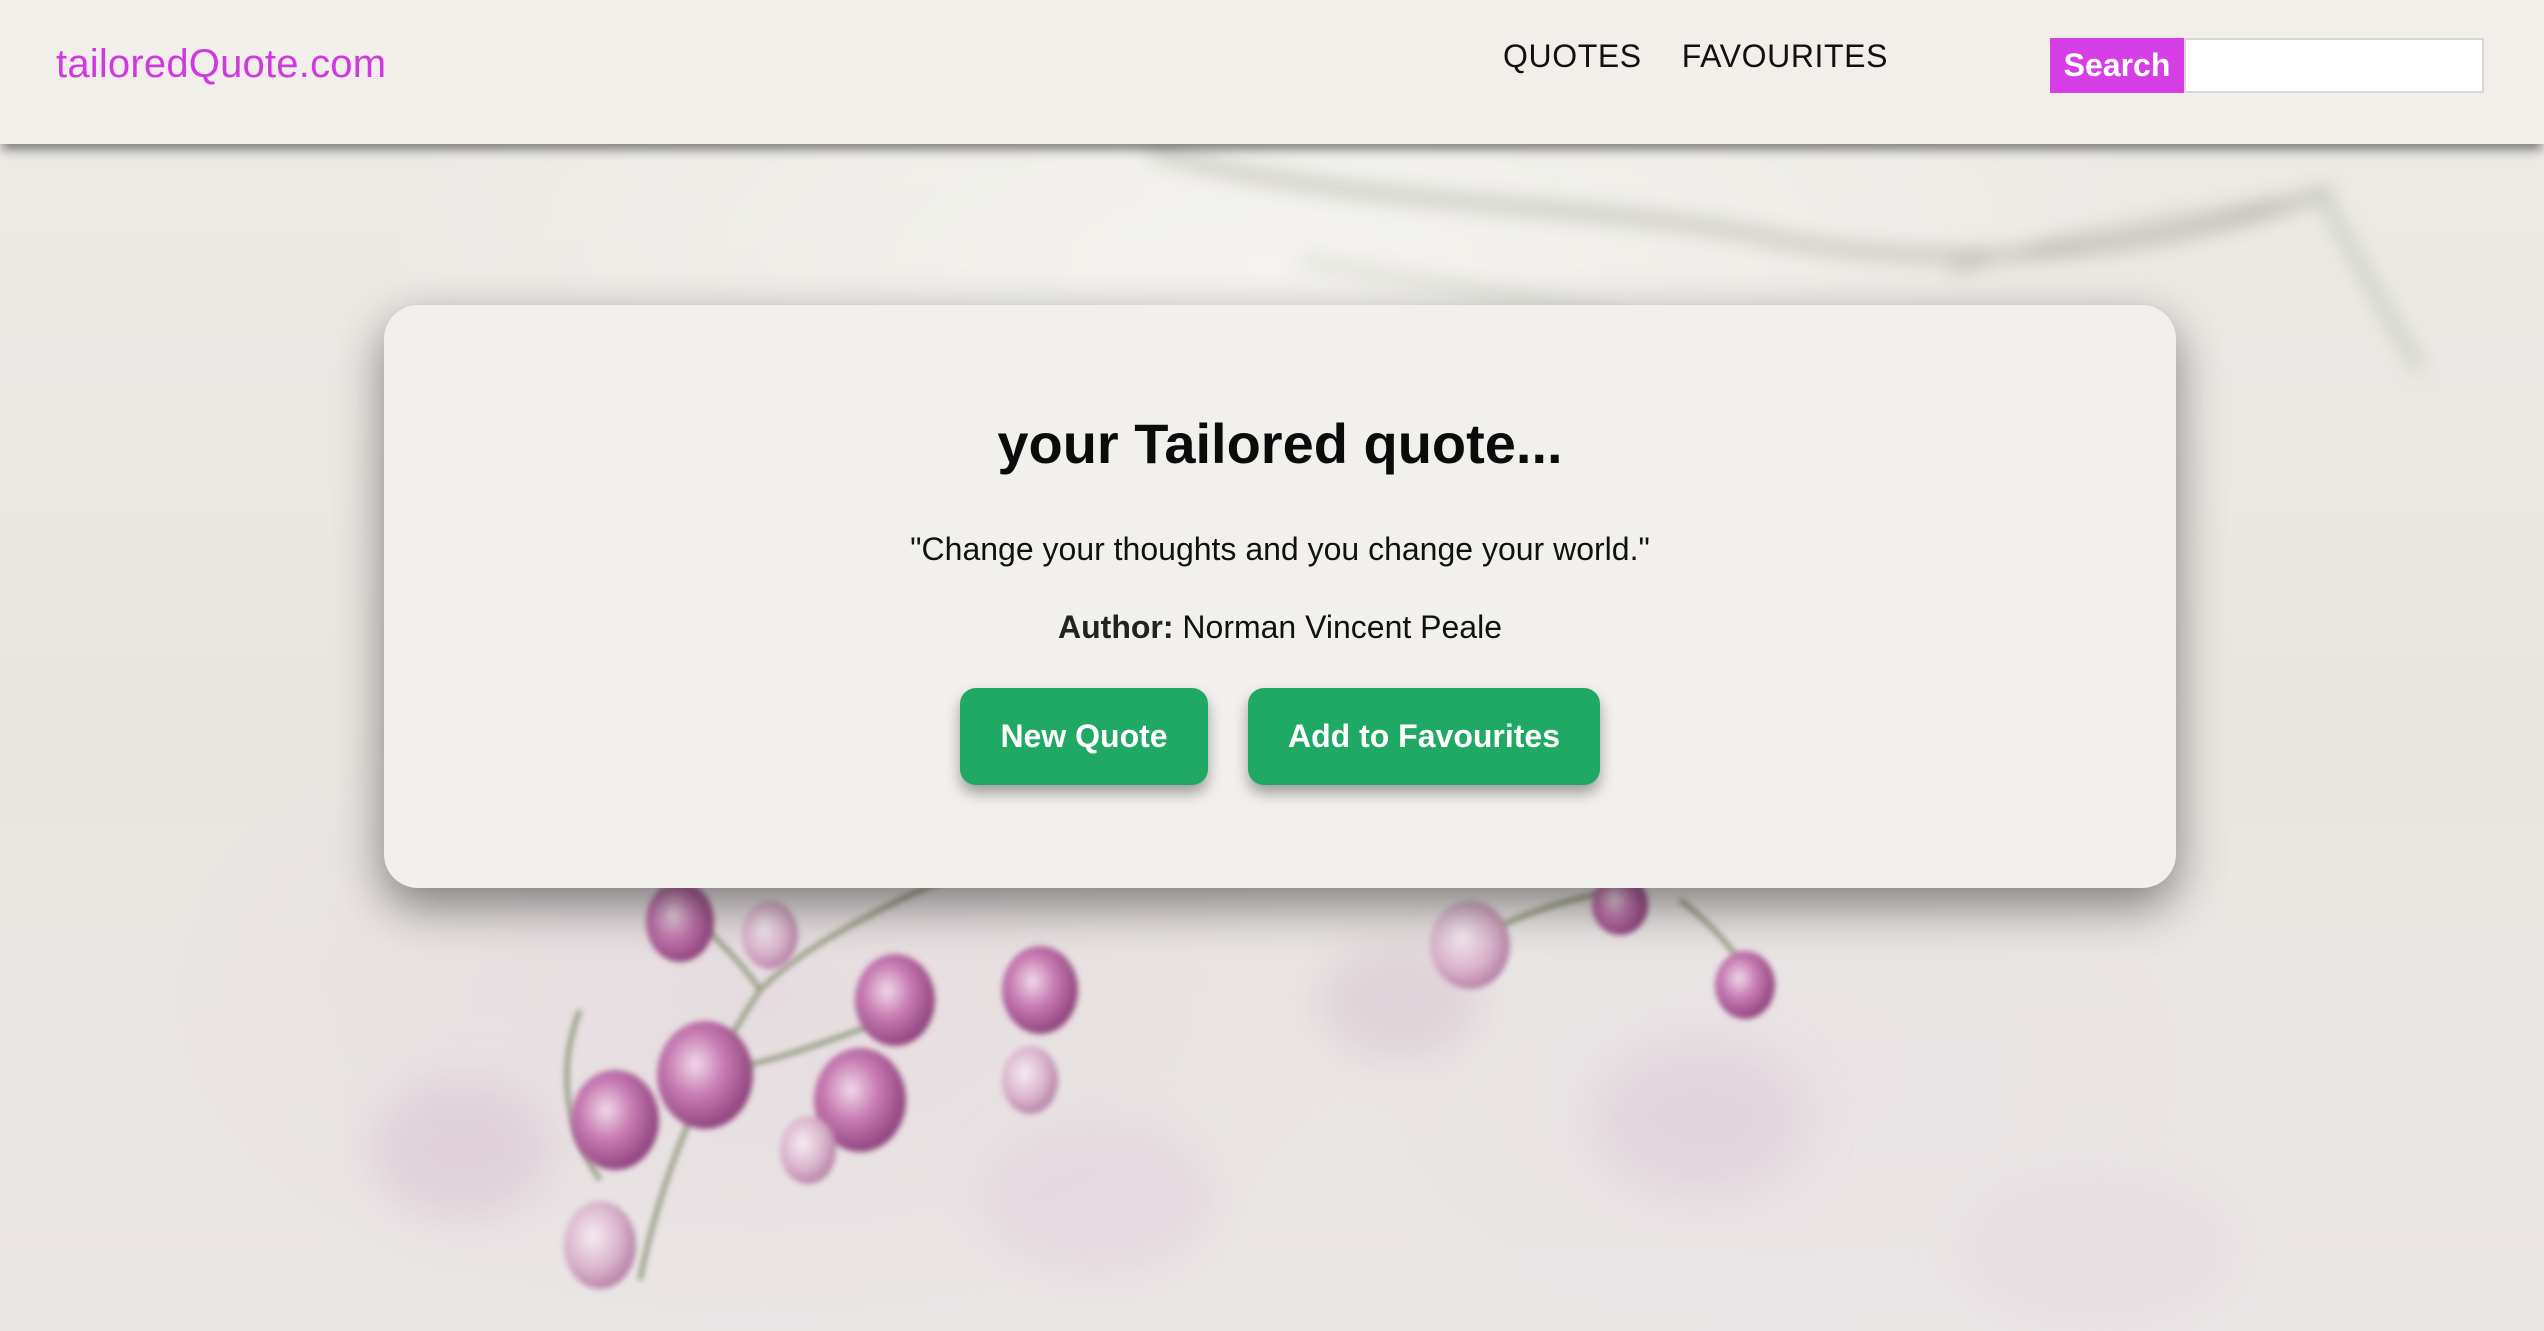 The width and height of the screenshot is (2544, 1331). Describe the element at coordinates (1785, 56) in the screenshot. I see `nav-link-favourites: FAVOURITES` at that location.